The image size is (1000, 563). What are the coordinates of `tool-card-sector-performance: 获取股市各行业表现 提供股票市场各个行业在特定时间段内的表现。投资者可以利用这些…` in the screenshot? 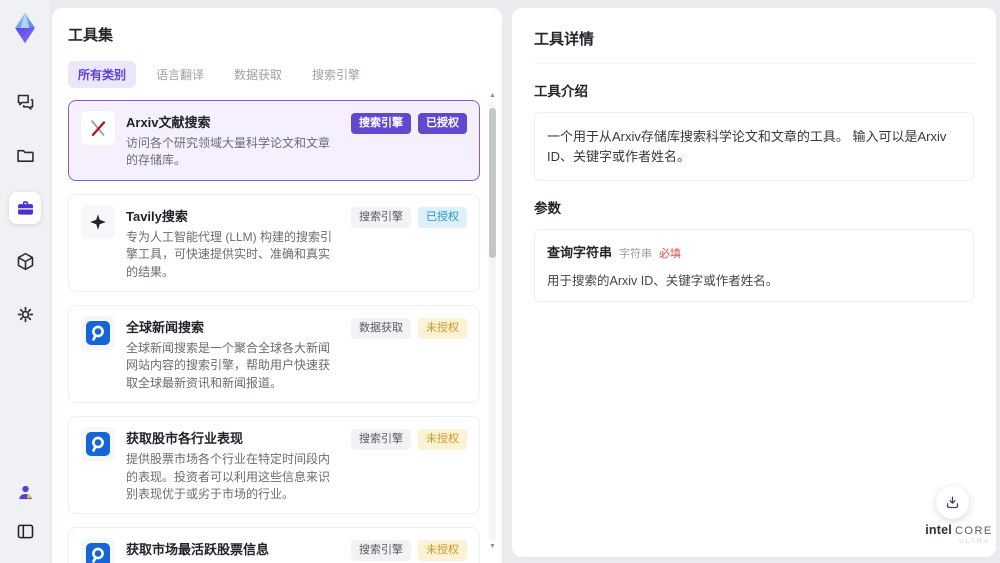 It's located at (274, 465).